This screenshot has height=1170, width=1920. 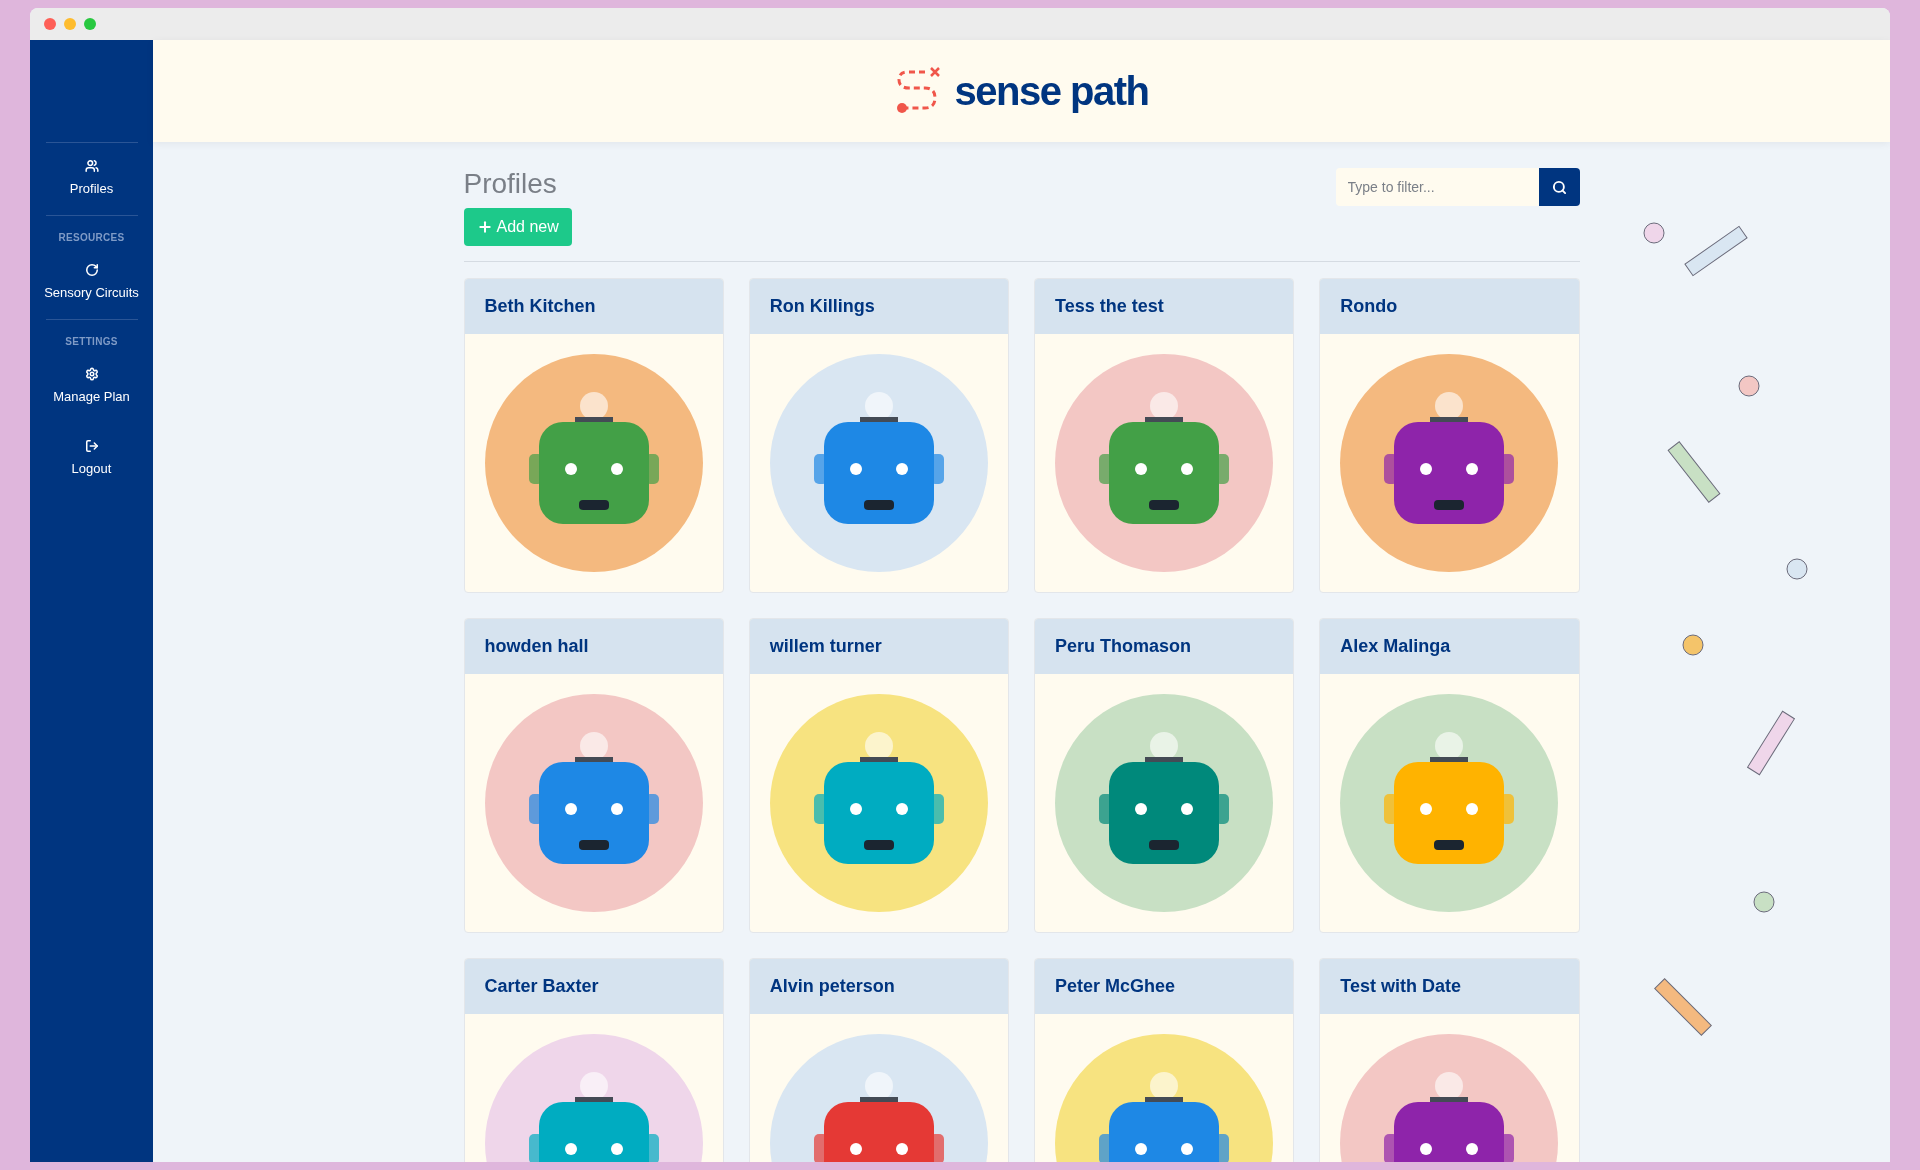 I want to click on profile-name: willem turner, so click(x=825, y=646).